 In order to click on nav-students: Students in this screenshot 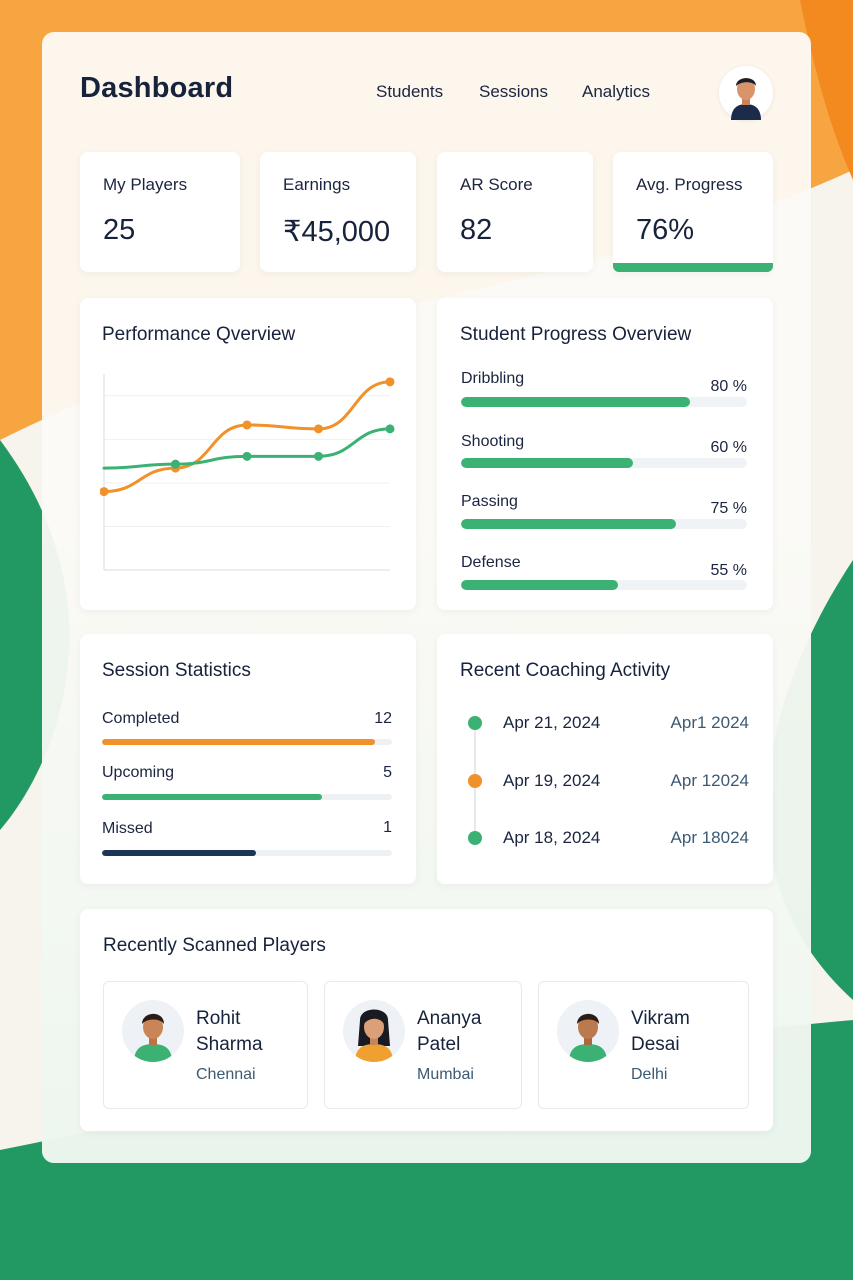, I will do `click(409, 92)`.